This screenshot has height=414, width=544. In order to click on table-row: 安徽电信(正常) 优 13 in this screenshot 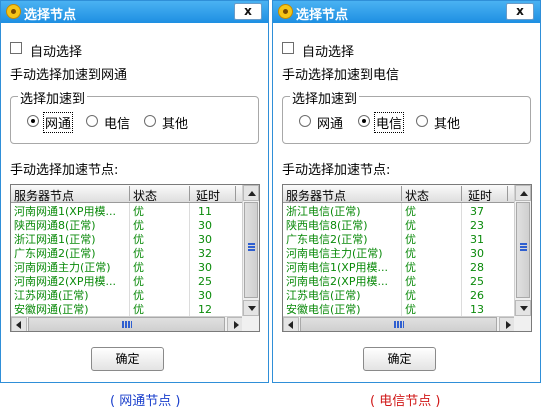, I will do `click(399, 309)`.